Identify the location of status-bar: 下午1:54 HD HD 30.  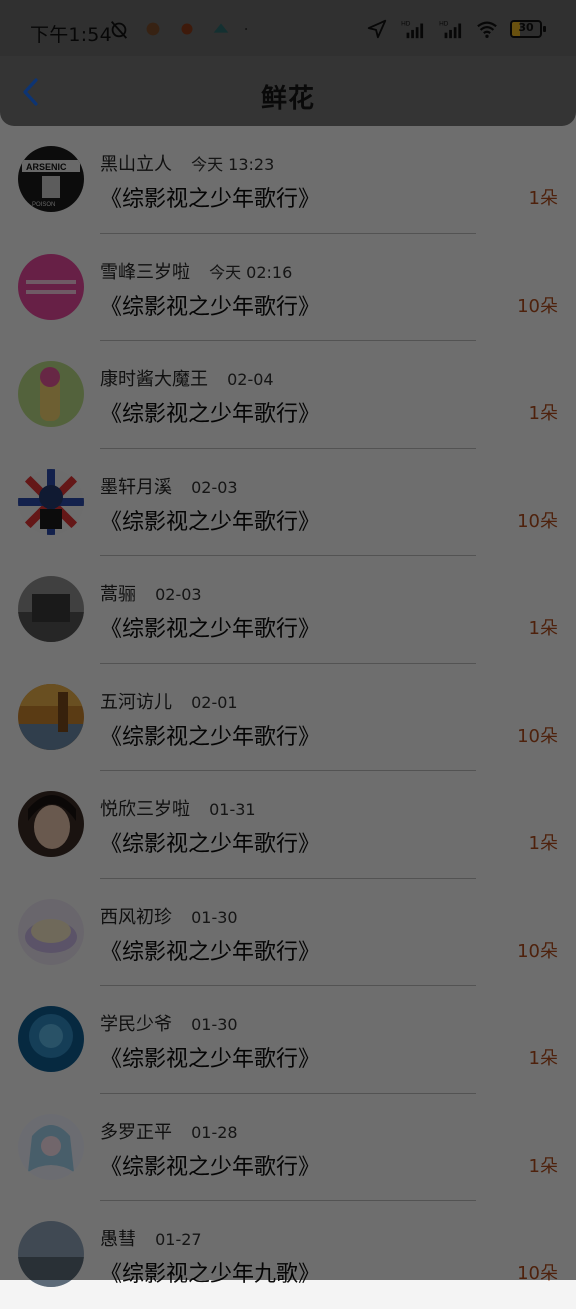
(288, 28).